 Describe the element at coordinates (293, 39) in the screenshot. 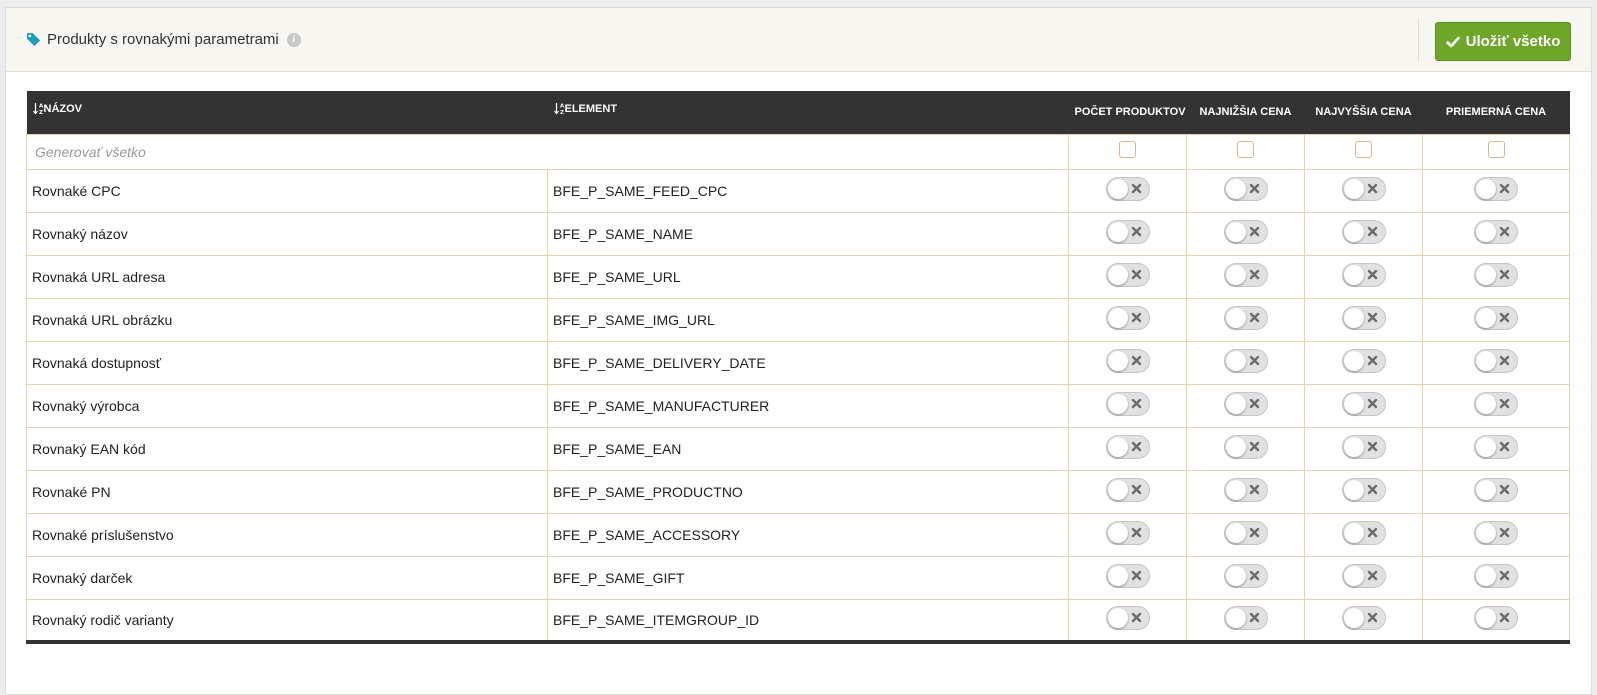

I see `info-icon: i` at that location.